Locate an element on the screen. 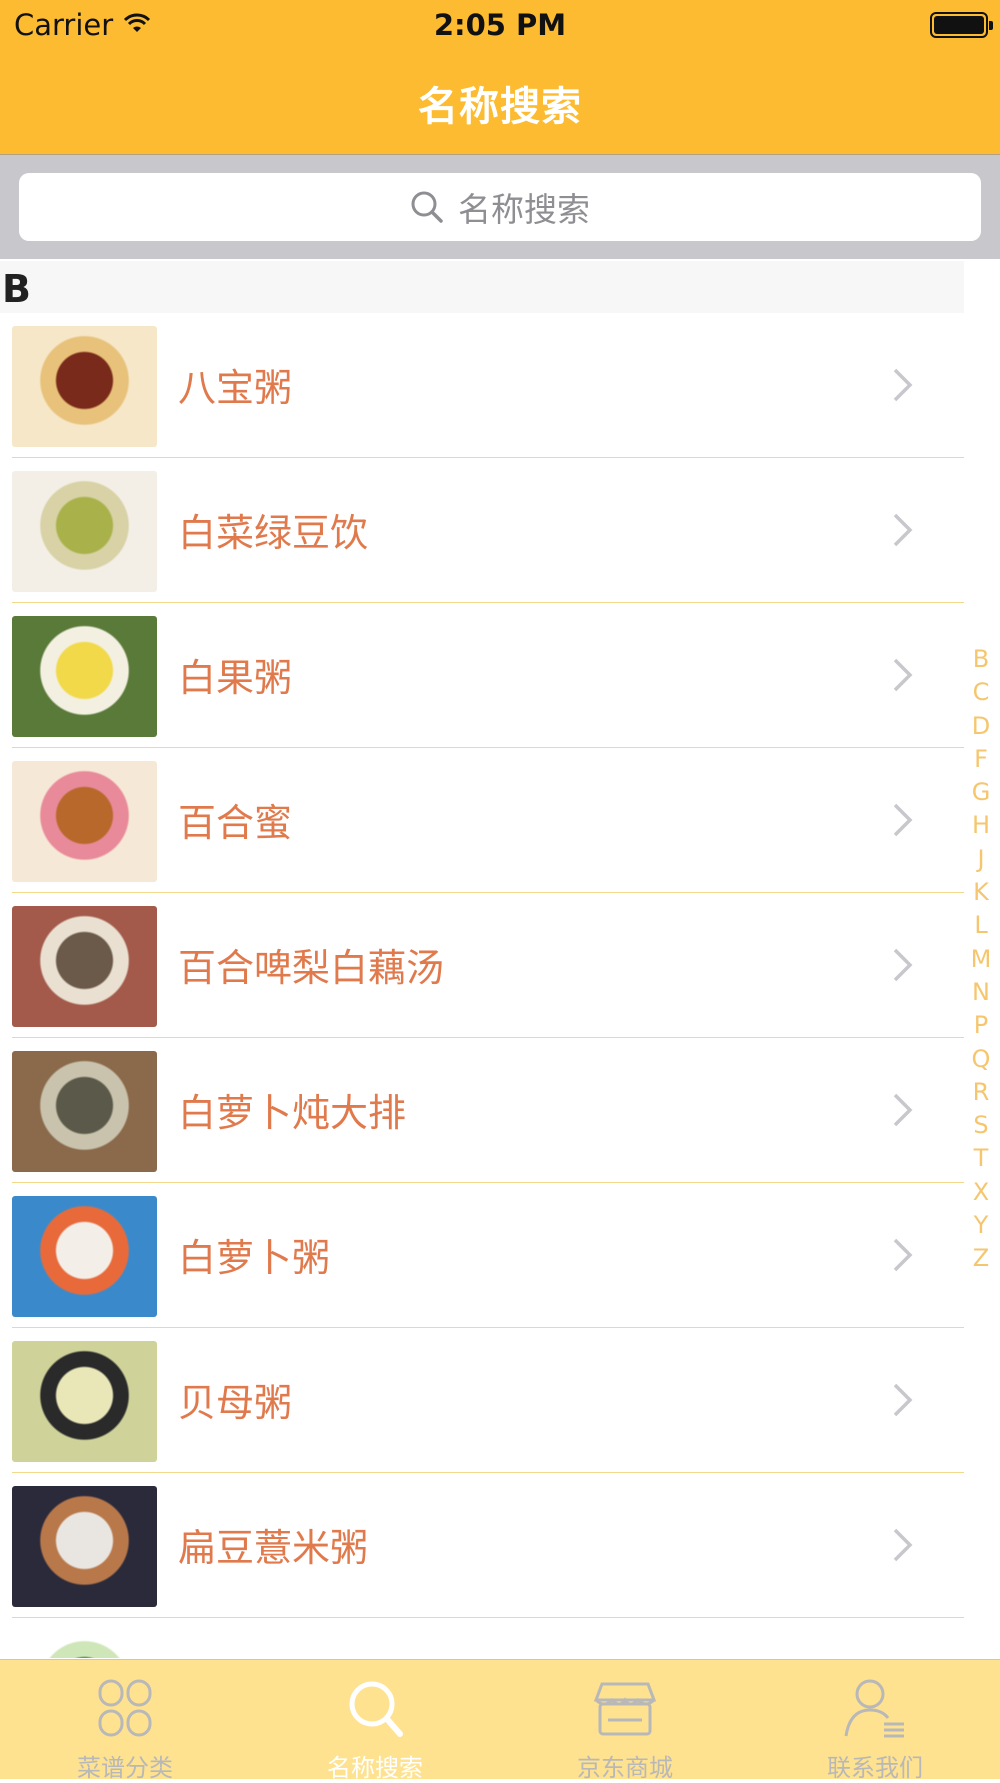 The height and width of the screenshot is (1783, 1000). search-bar-container: 名称搜索 is located at coordinates (500, 207).